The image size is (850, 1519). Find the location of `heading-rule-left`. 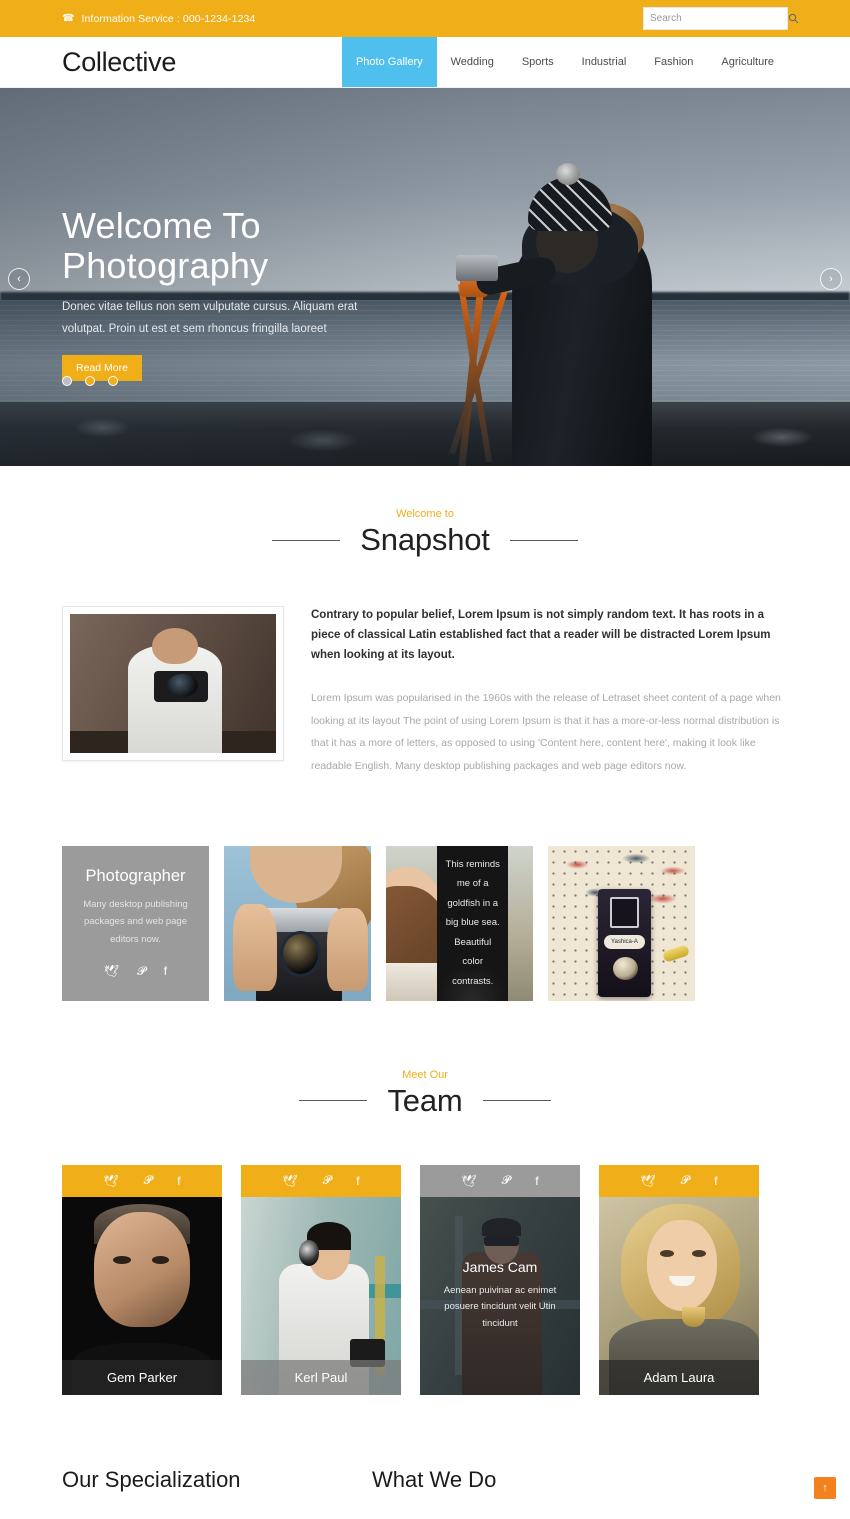

heading-rule-left is located at coordinates (306, 540).